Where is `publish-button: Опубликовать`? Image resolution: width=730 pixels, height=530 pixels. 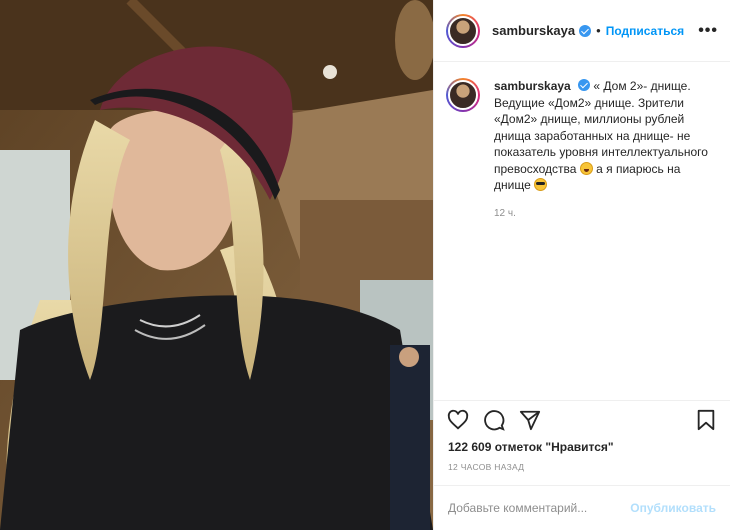
publish-button: Опубликовать is located at coordinates (673, 508).